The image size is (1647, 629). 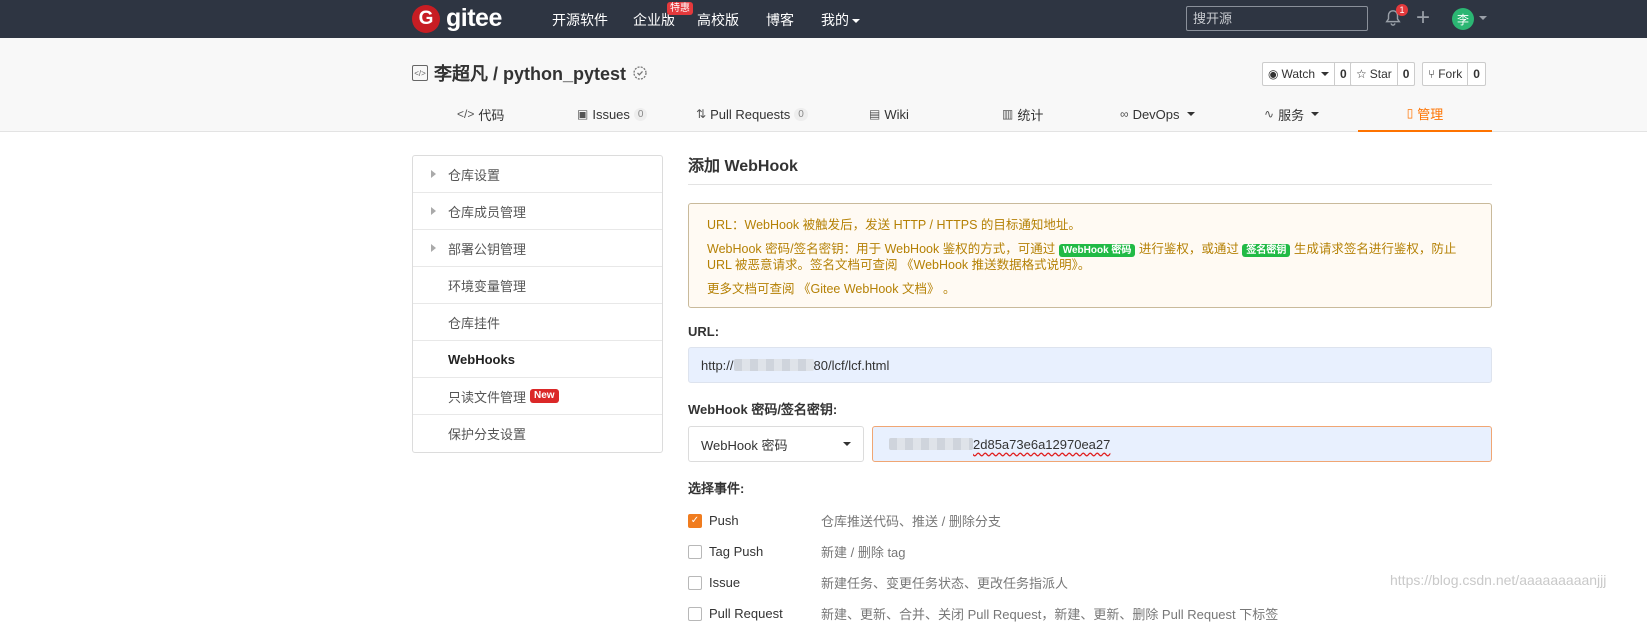 I want to click on watch-button: ◉ Watch 0, so click(x=1307, y=74).